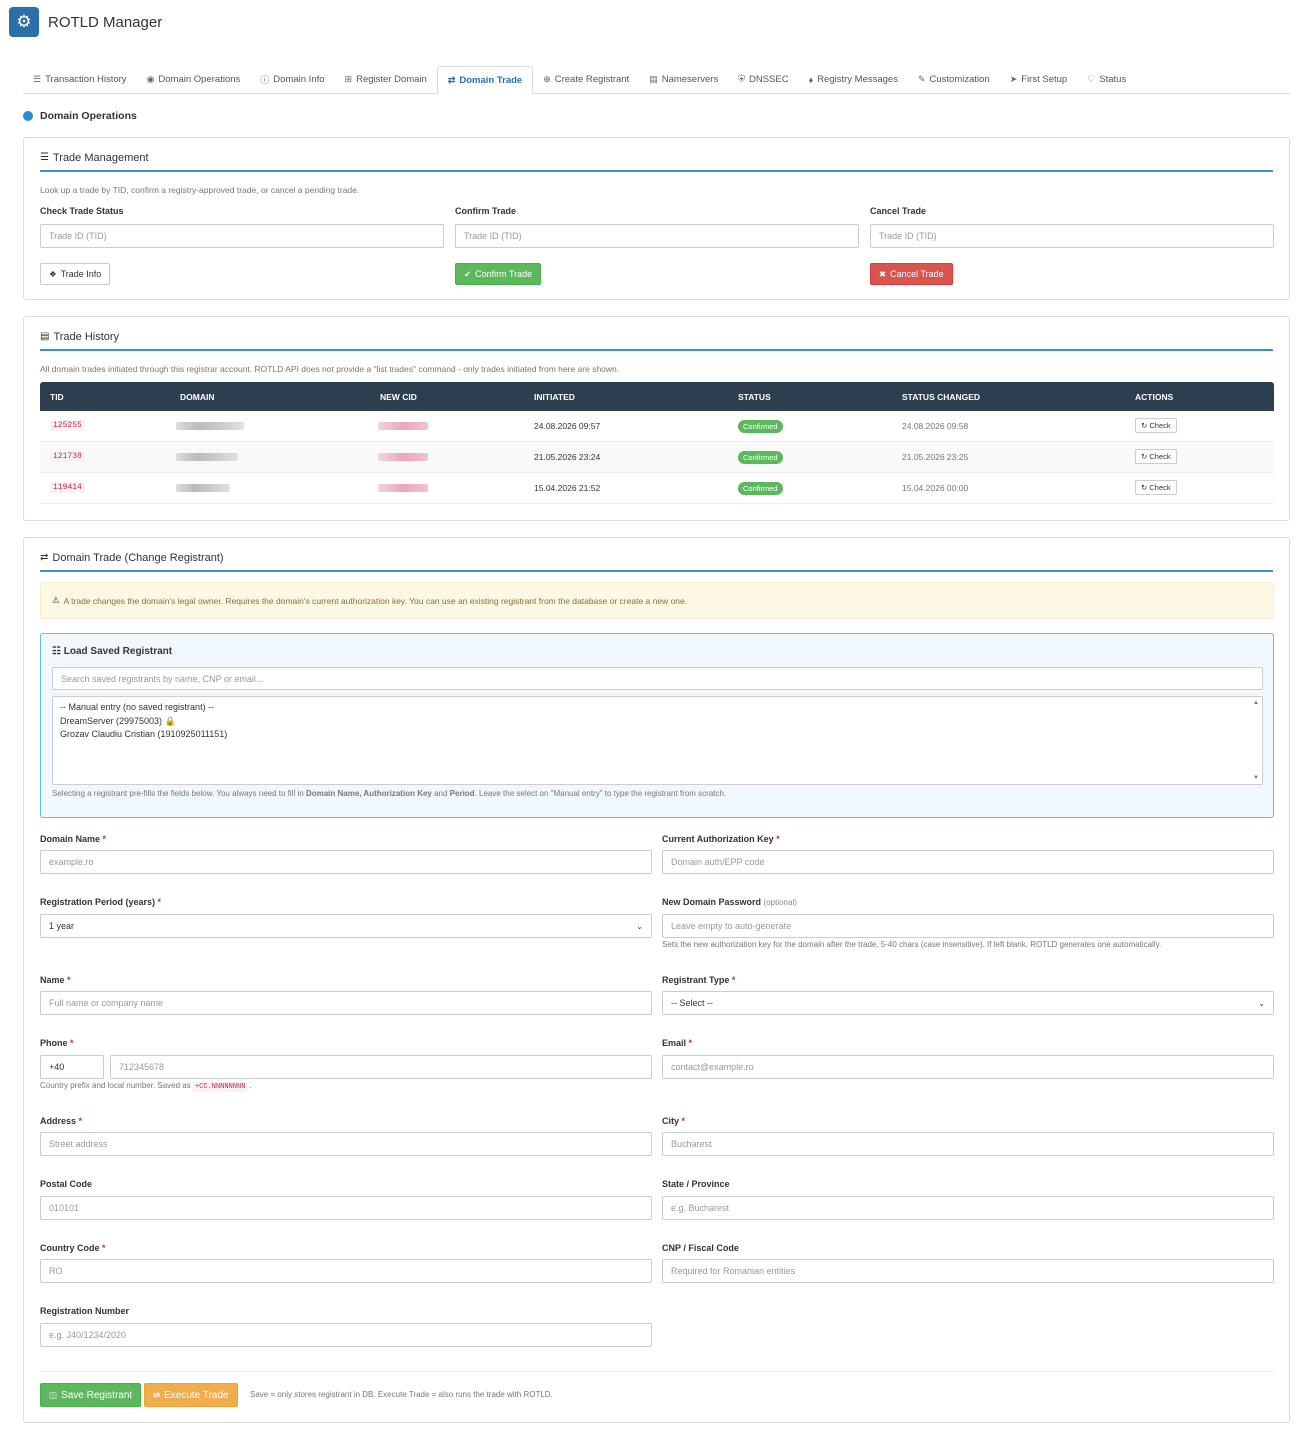 Image resolution: width=1300 pixels, height=1430 pixels. What do you see at coordinates (1256, 703) in the screenshot?
I see `scroll-up-icon: ▲` at bounding box center [1256, 703].